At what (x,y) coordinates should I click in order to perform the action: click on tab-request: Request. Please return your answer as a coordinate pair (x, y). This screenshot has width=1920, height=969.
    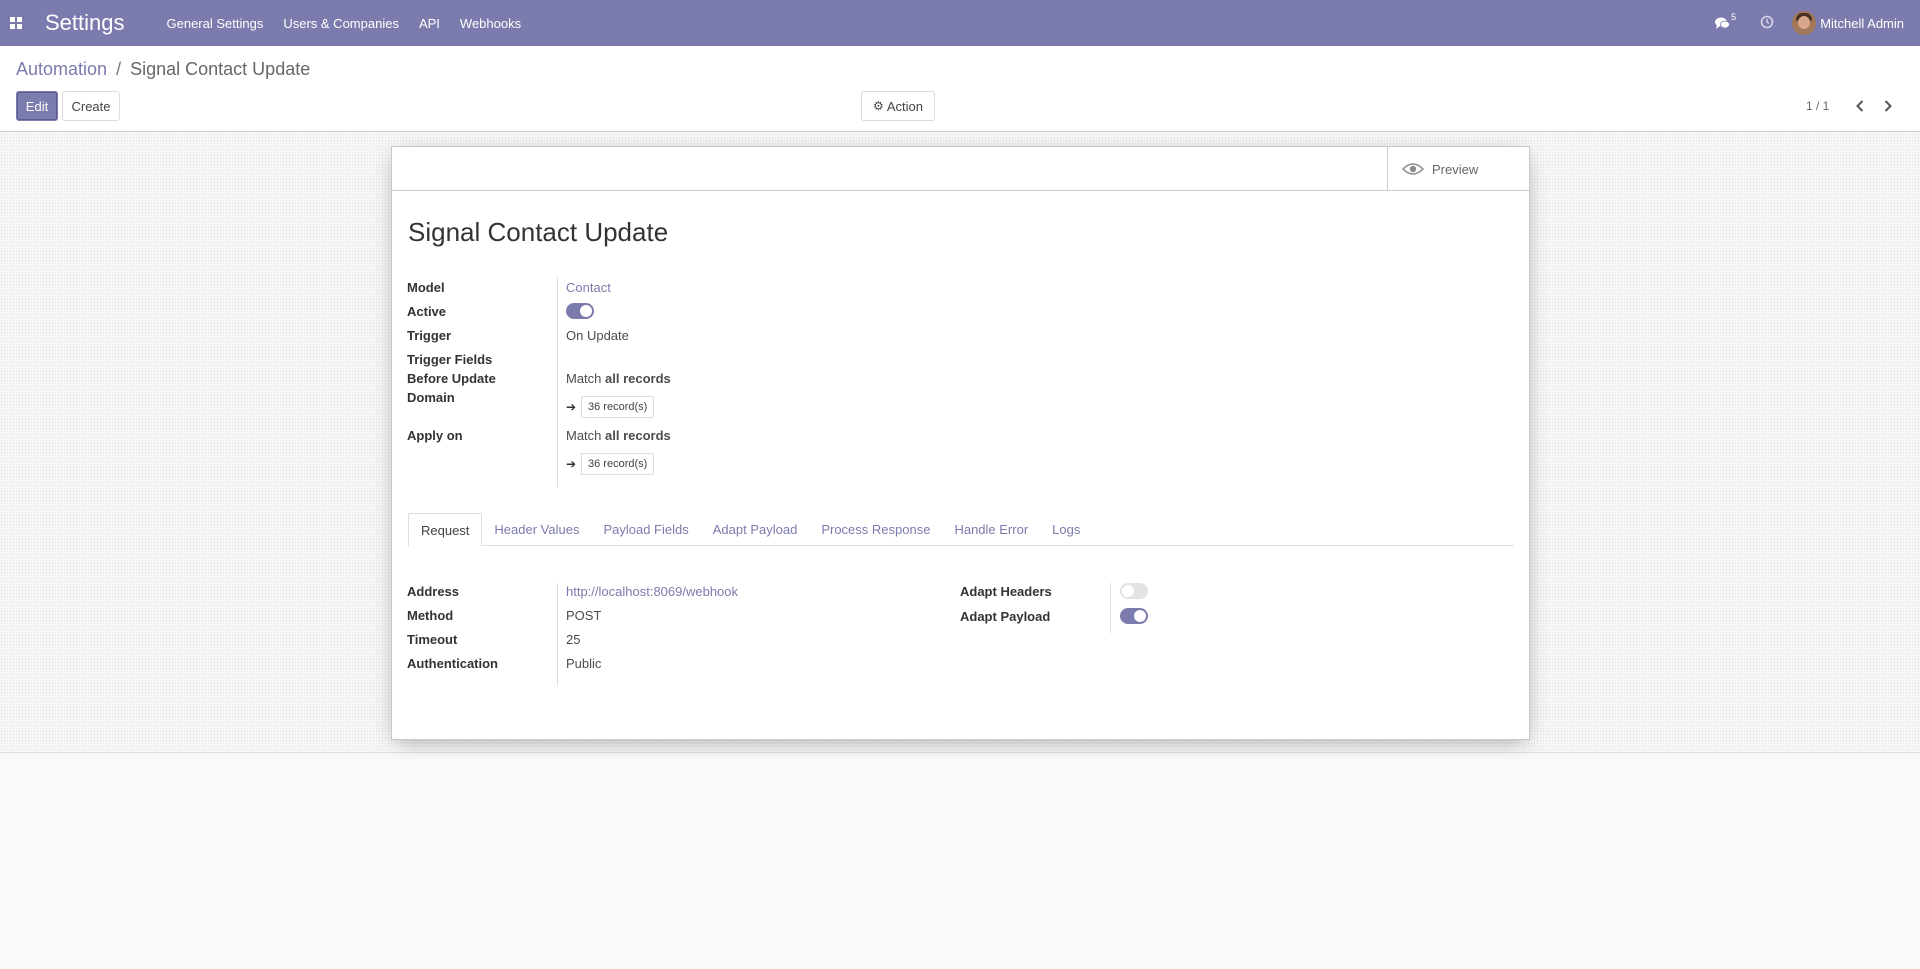
    Looking at the image, I should click on (445, 530).